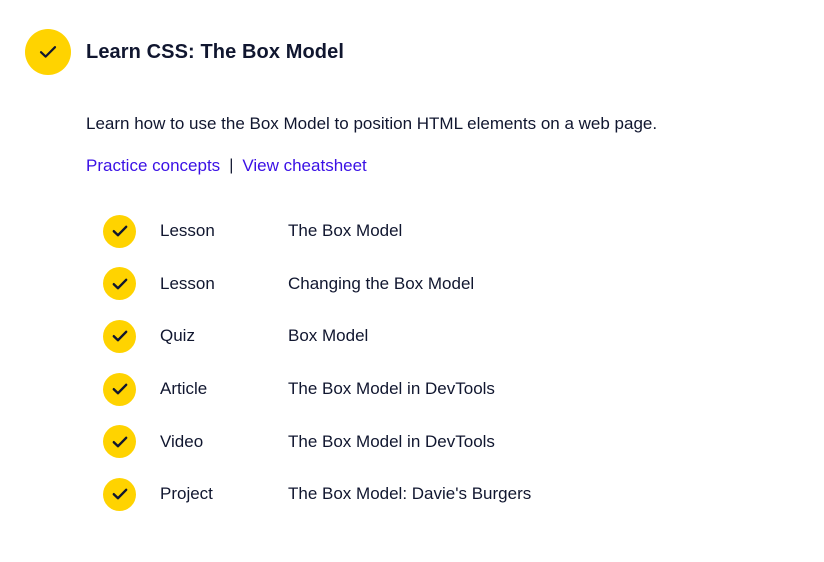 The width and height of the screenshot is (824, 562). Describe the element at coordinates (381, 283) in the screenshot. I see `item-title: Changing the Box Model` at that location.